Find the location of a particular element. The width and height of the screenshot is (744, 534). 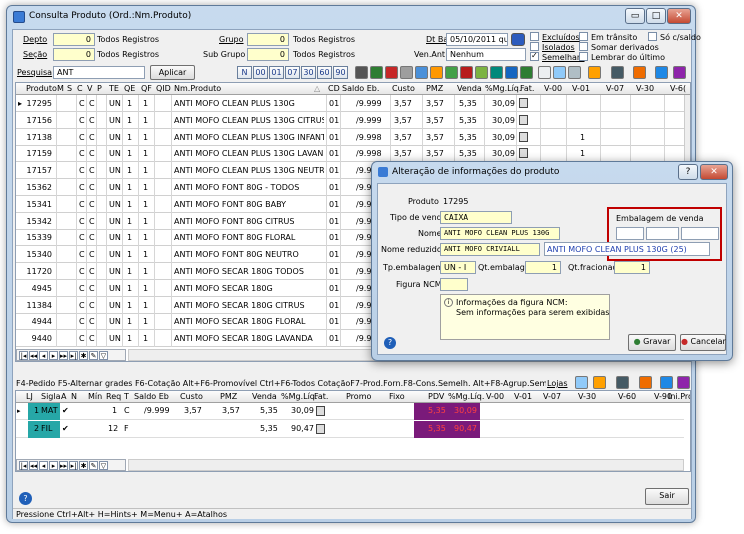

col-v: V is located at coordinates (89, 89).